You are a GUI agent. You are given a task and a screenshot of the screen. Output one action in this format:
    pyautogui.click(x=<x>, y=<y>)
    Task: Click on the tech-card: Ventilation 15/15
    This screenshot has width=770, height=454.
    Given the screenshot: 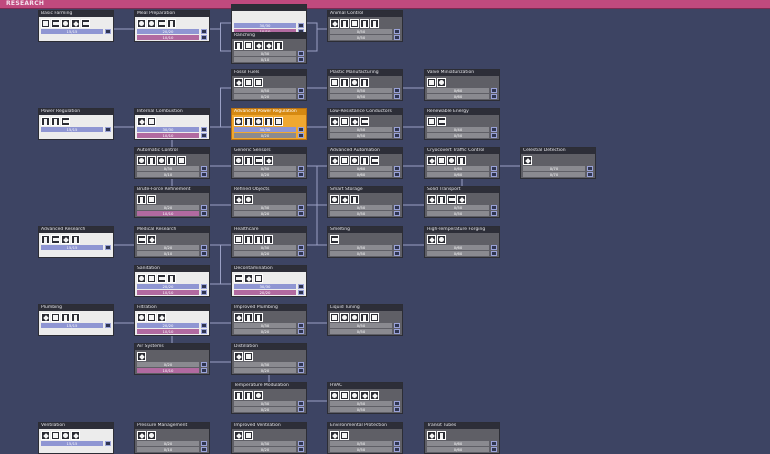 What is the action you would take?
    pyautogui.click(x=76, y=438)
    